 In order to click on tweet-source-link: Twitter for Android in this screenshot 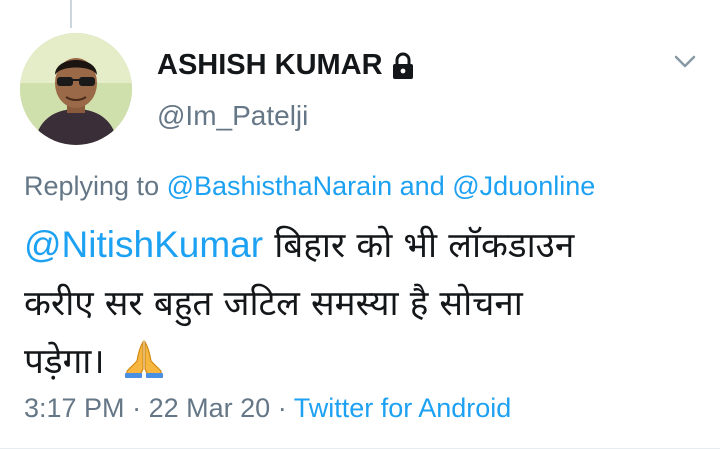, I will do `click(403, 408)`.